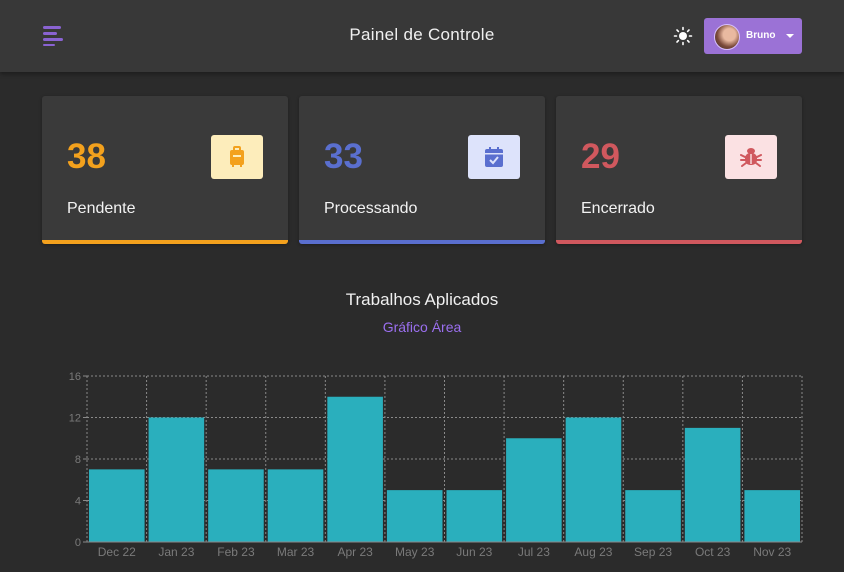 The width and height of the screenshot is (844, 572). Describe the element at coordinates (422, 299) in the screenshot. I see `chart-title: Trabalhos Aplicados` at that location.